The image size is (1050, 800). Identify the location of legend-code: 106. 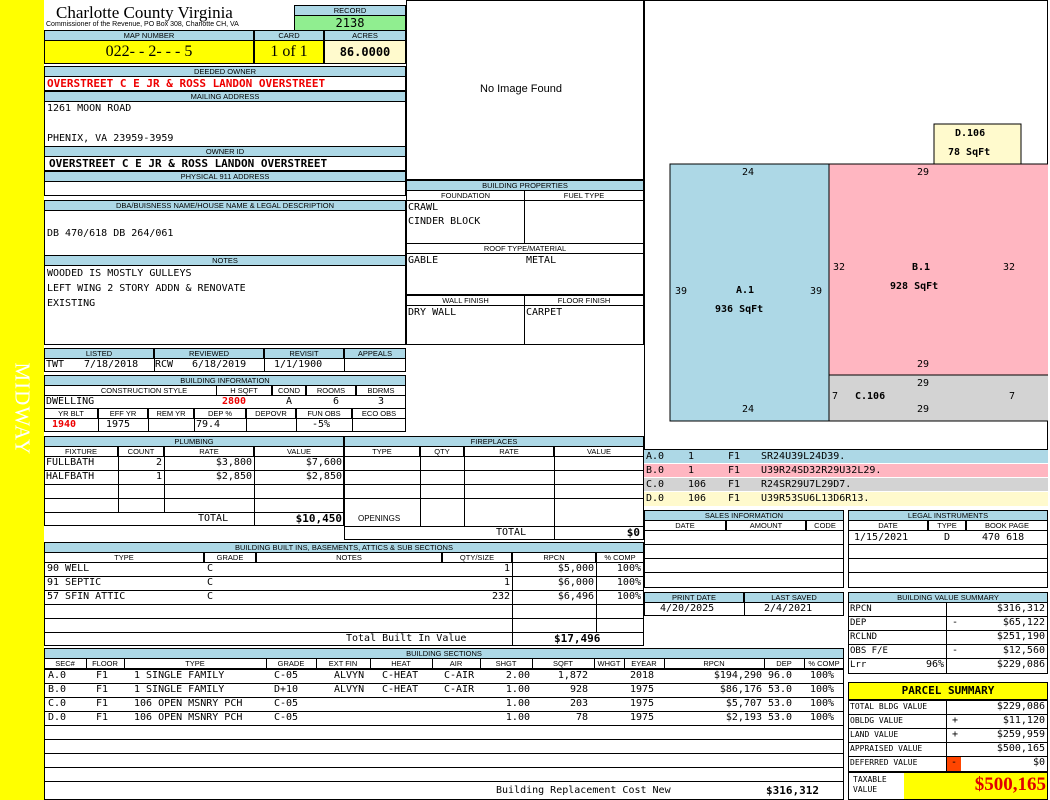
(697, 484).